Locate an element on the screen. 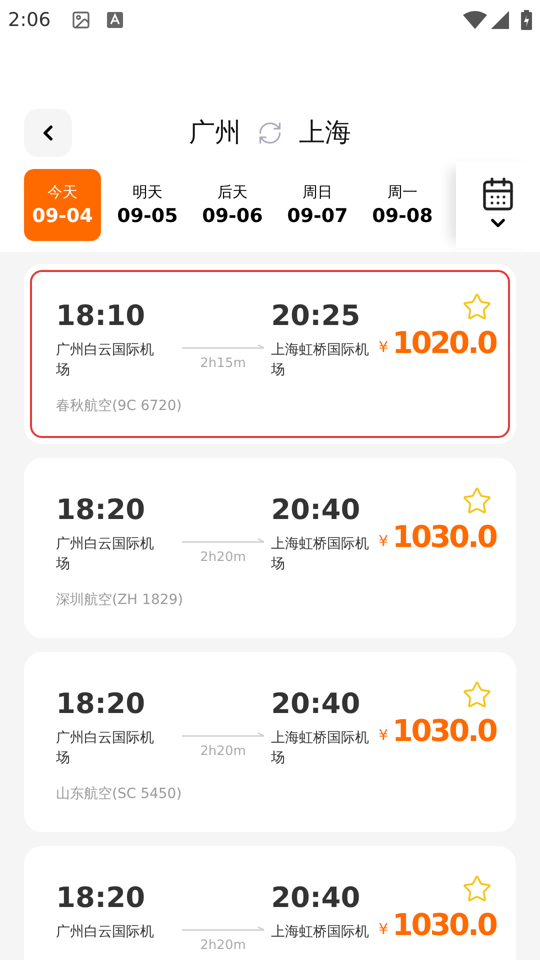 Image resolution: width=540 pixels, height=960 pixels. departure-airport: 广州白云国际机 is located at coordinates (105, 932).